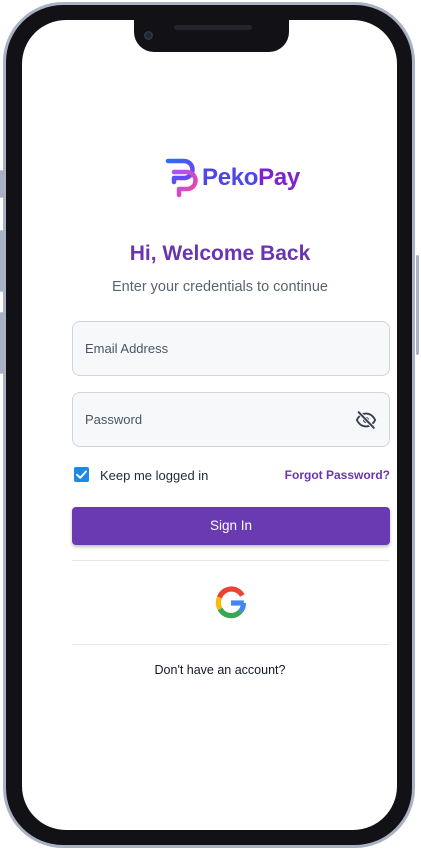 Image resolution: width=421 pixels, height=850 pixels. Describe the element at coordinates (366, 420) in the screenshot. I see `eye-off-icon` at that location.